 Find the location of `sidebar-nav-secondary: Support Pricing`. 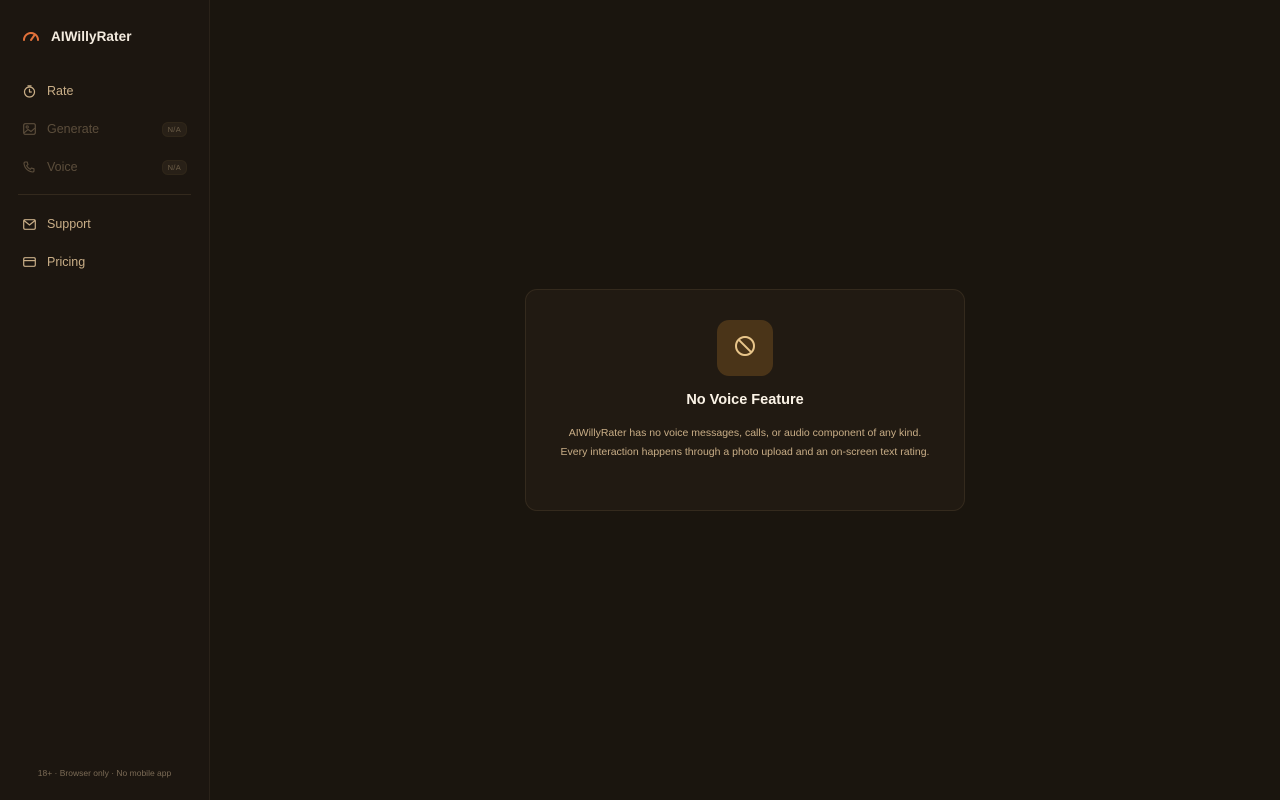

sidebar-nav-secondary: Support Pricing is located at coordinates (104, 243).